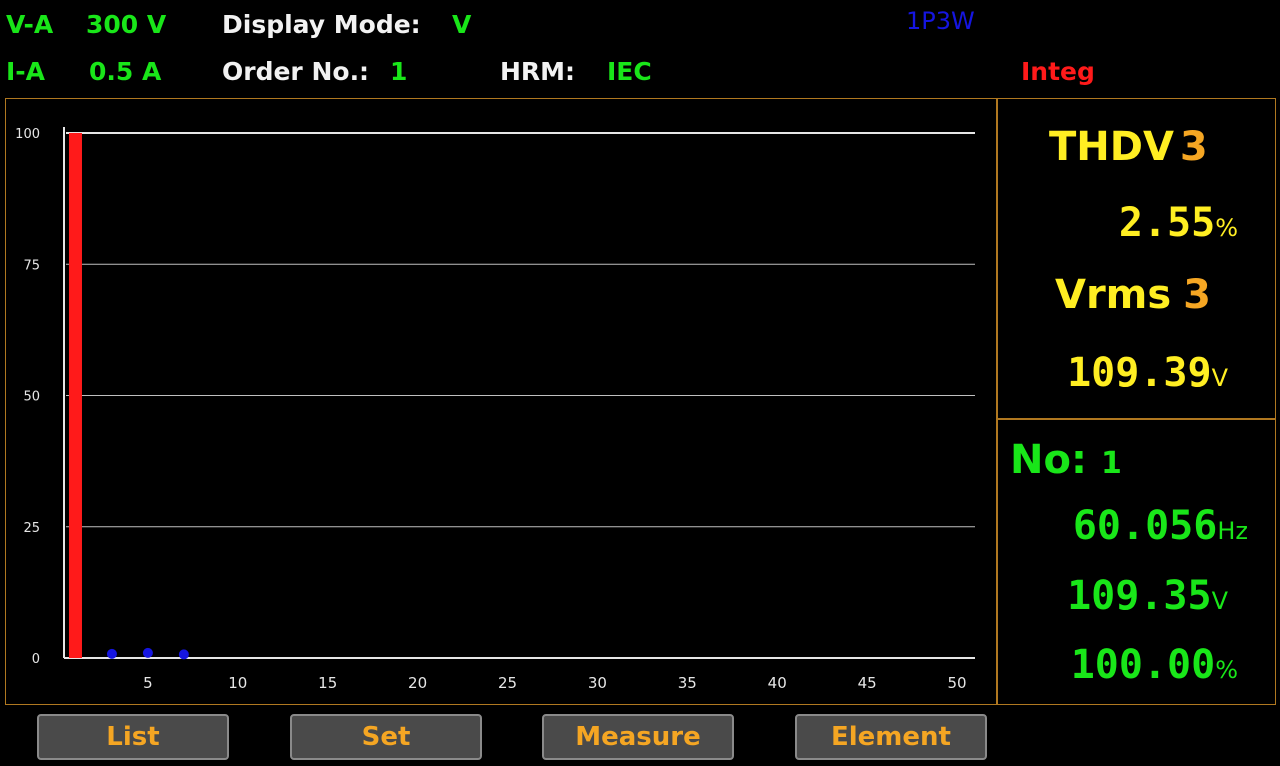 This screenshot has width=1280, height=766. What do you see at coordinates (507, 683) in the screenshot?
I see `x-tick-label: 25` at bounding box center [507, 683].